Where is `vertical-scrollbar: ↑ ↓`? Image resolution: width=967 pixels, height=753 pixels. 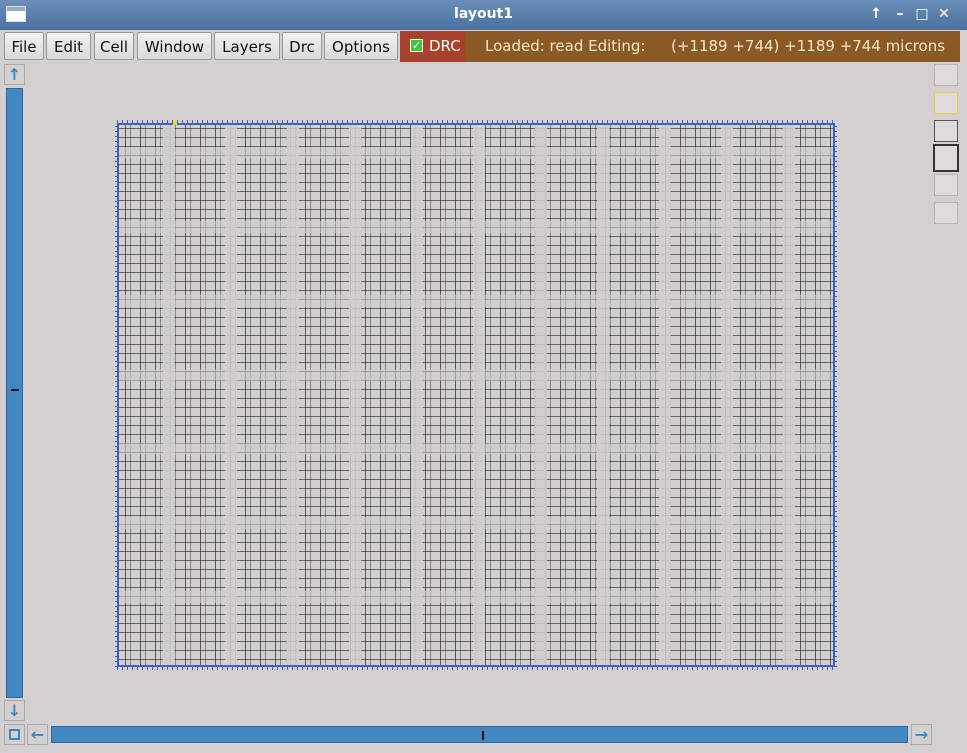 vertical-scrollbar: ↑ ↓ is located at coordinates (14, 392).